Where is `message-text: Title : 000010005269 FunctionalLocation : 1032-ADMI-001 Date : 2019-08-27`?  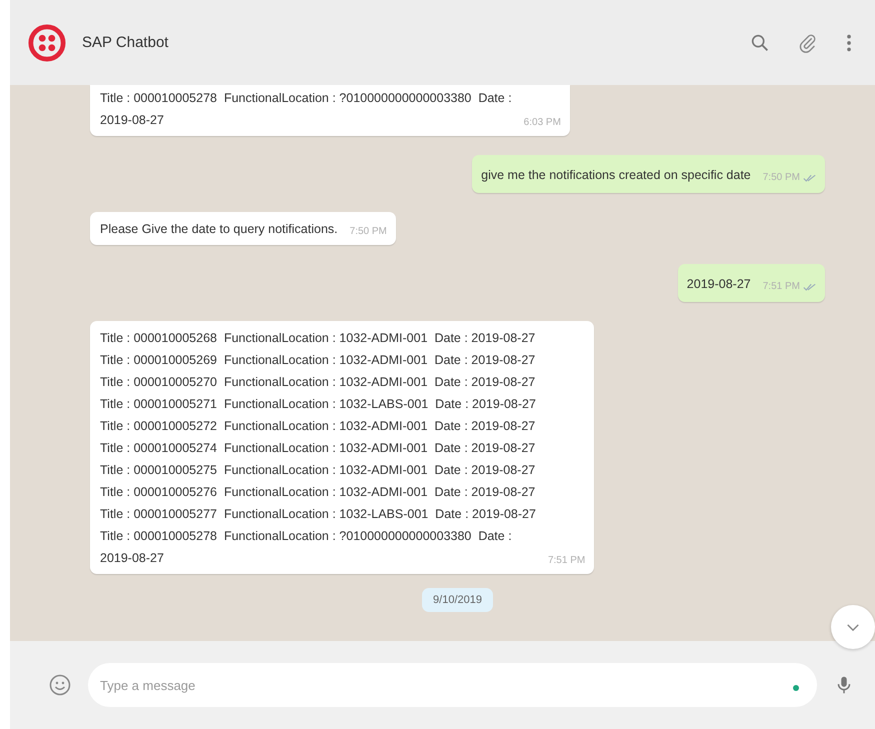
message-text: Title : 000010005269 FunctionalLocation : 1032-ADMI-001 Date : 2019-08-27 is located at coordinates (318, 360).